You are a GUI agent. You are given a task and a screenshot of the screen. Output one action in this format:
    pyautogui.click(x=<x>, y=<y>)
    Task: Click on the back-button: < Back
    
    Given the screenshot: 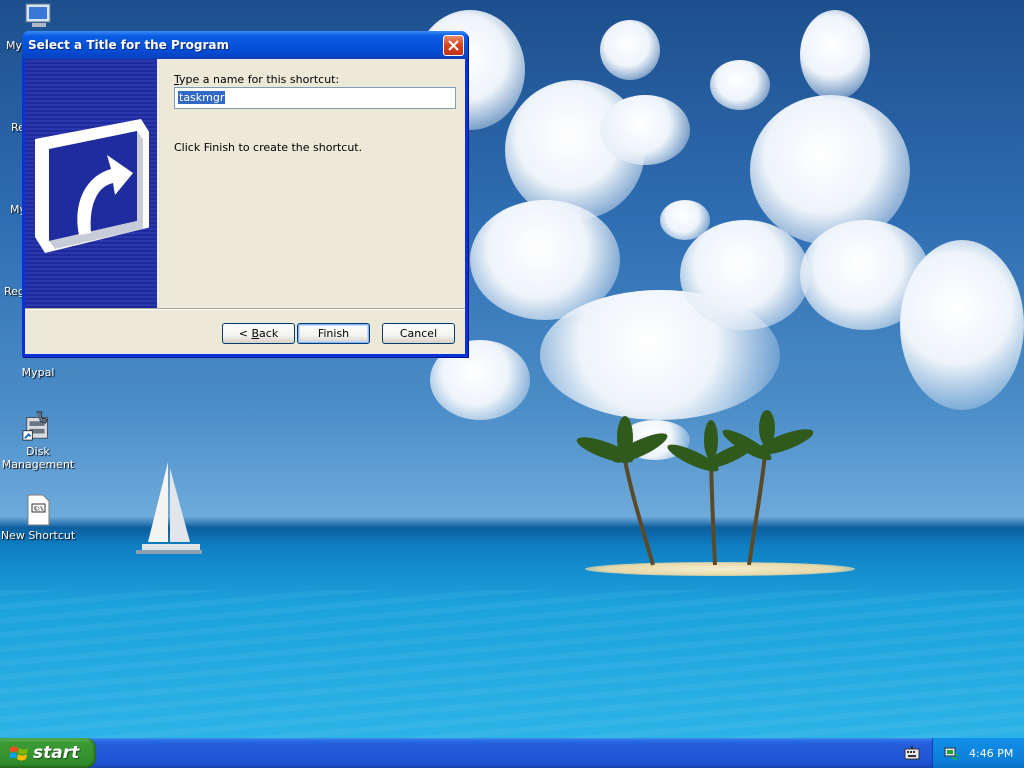 What is the action you would take?
    pyautogui.click(x=258, y=333)
    